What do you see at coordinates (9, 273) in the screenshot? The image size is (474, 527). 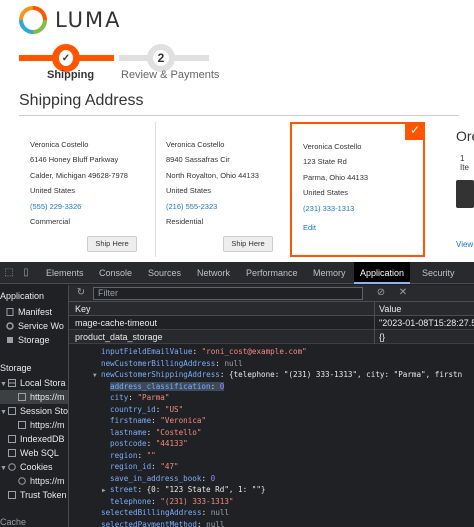 I see `inspect-element-icon: ⬚` at bounding box center [9, 273].